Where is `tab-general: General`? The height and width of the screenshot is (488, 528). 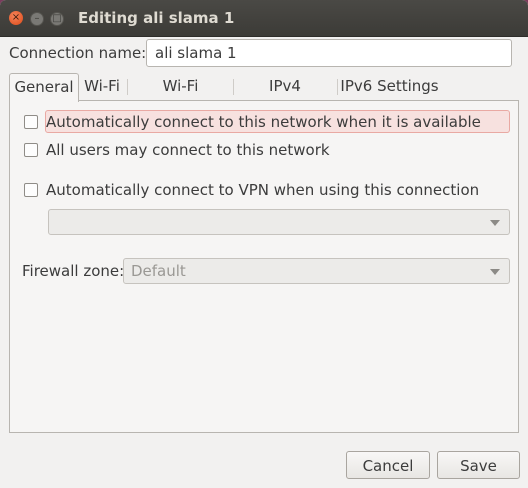
tab-general: General is located at coordinates (44, 87).